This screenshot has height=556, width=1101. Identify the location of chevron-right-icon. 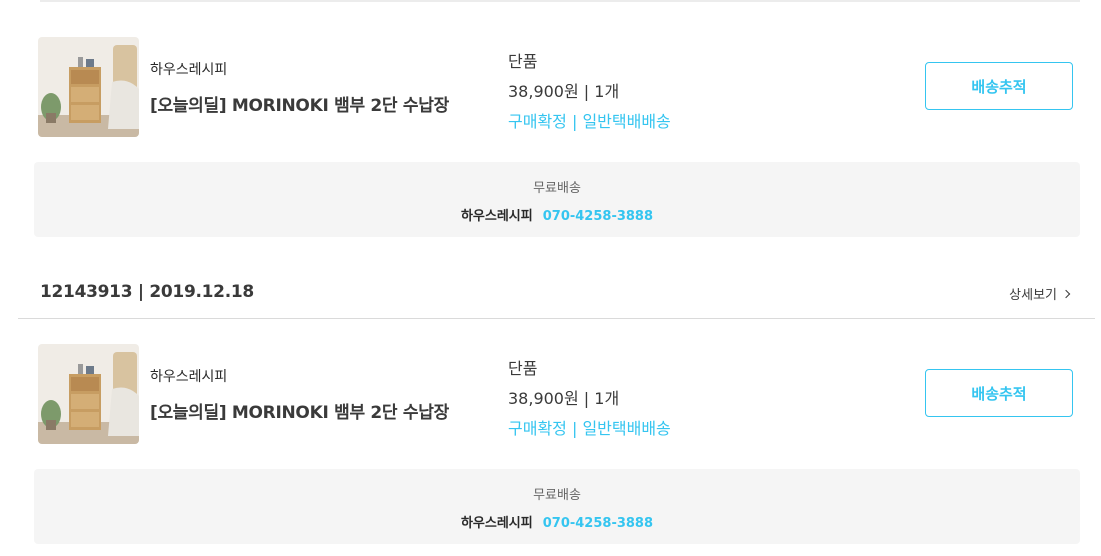
(1066, 294).